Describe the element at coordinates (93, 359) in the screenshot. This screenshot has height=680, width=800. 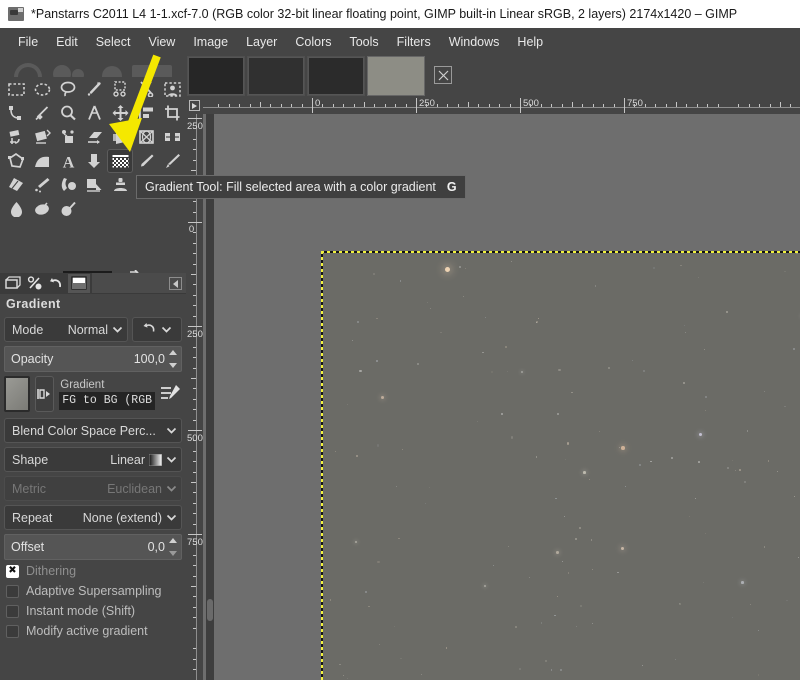
I see `opacity-spinner: Opacity 100,0` at that location.